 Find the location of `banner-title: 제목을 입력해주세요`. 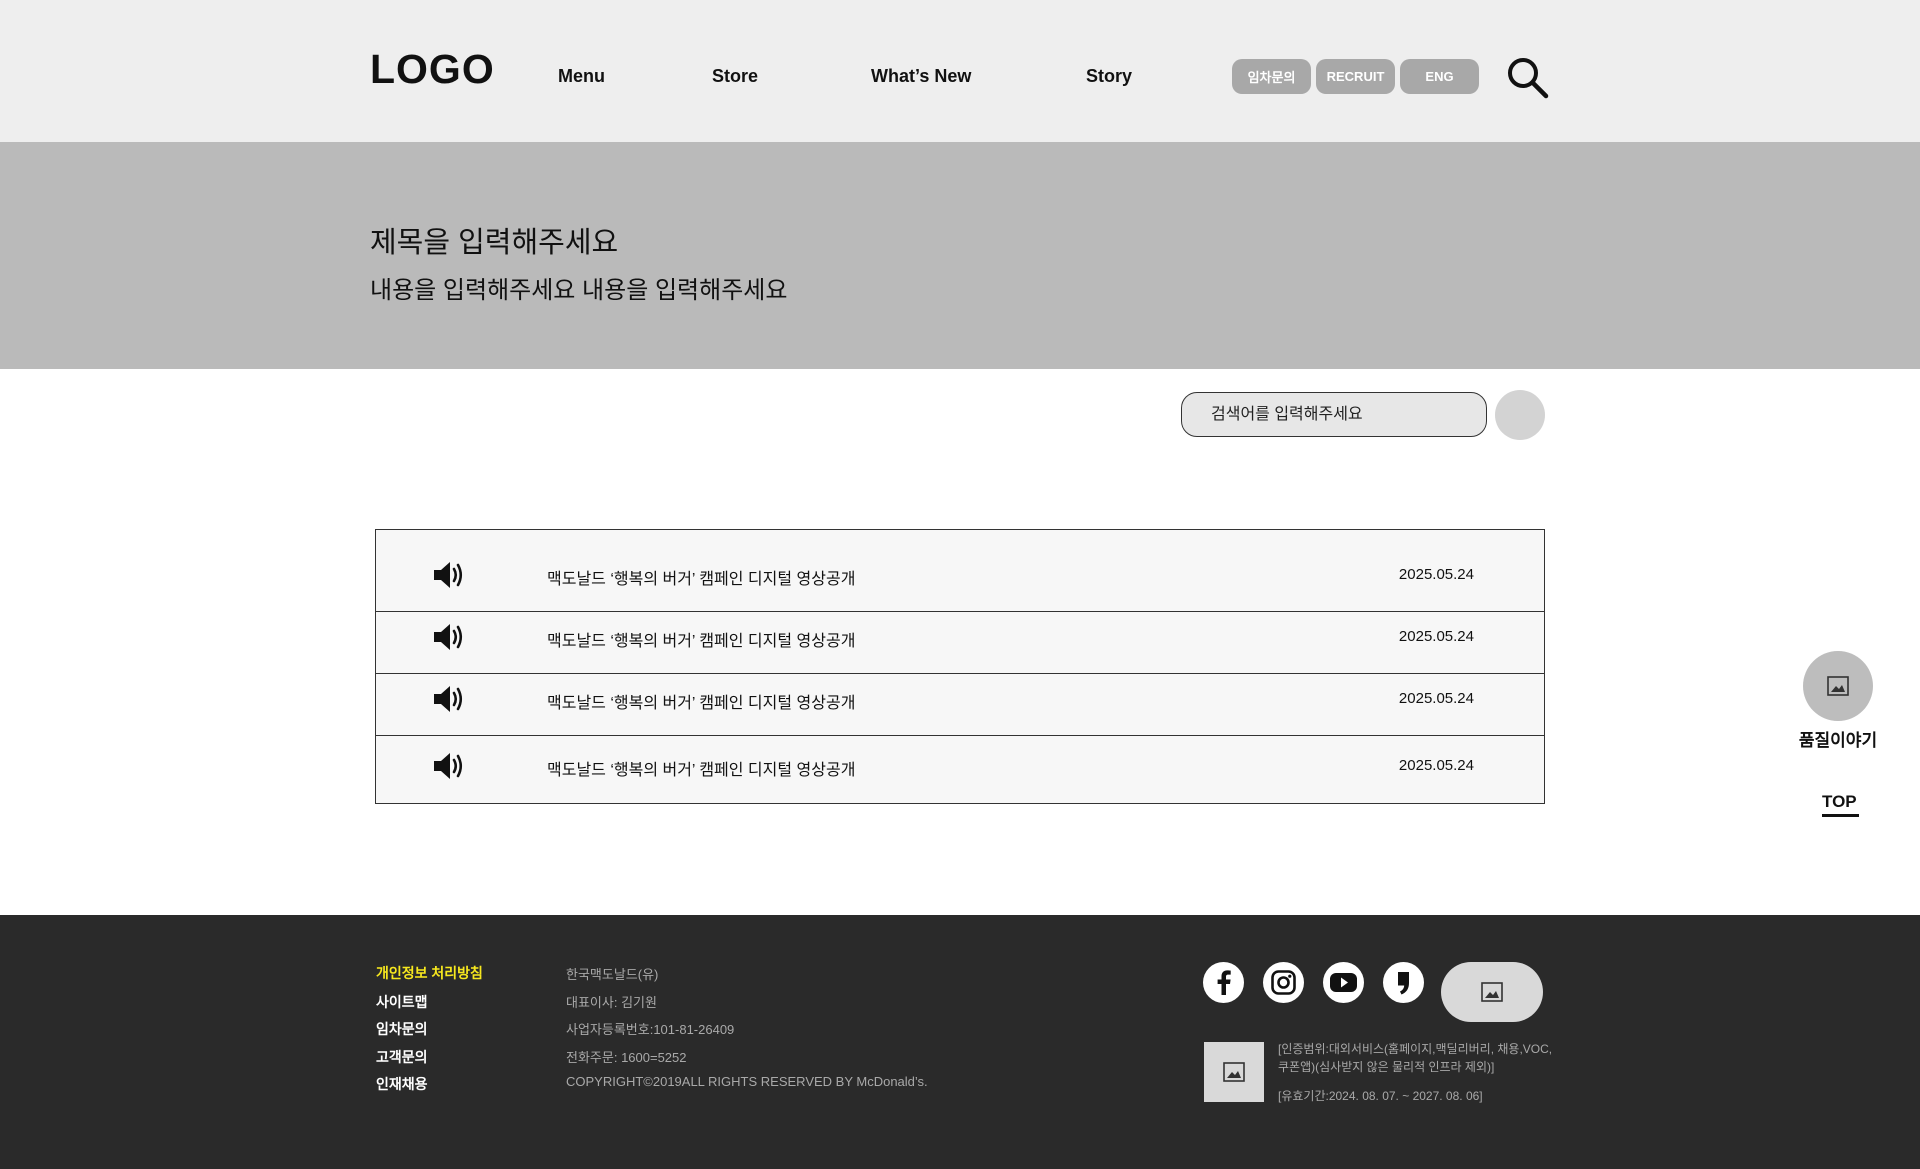

banner-title: 제목을 입력해주세요 is located at coordinates (494, 243).